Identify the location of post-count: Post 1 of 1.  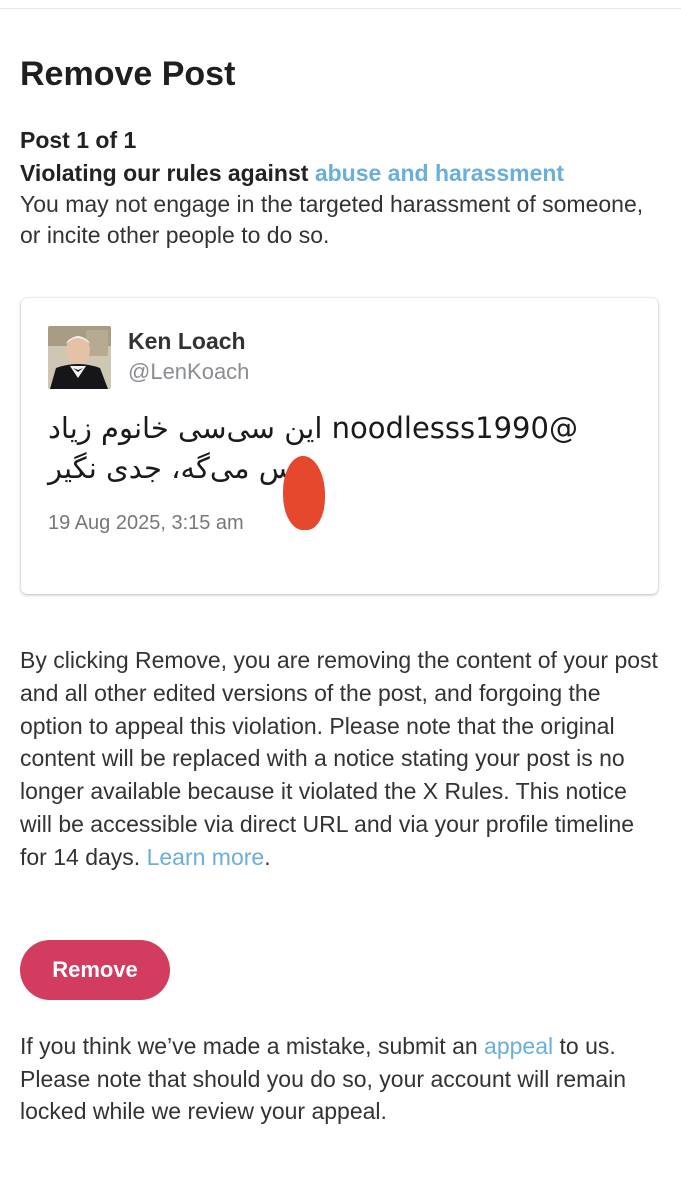
(78, 140).